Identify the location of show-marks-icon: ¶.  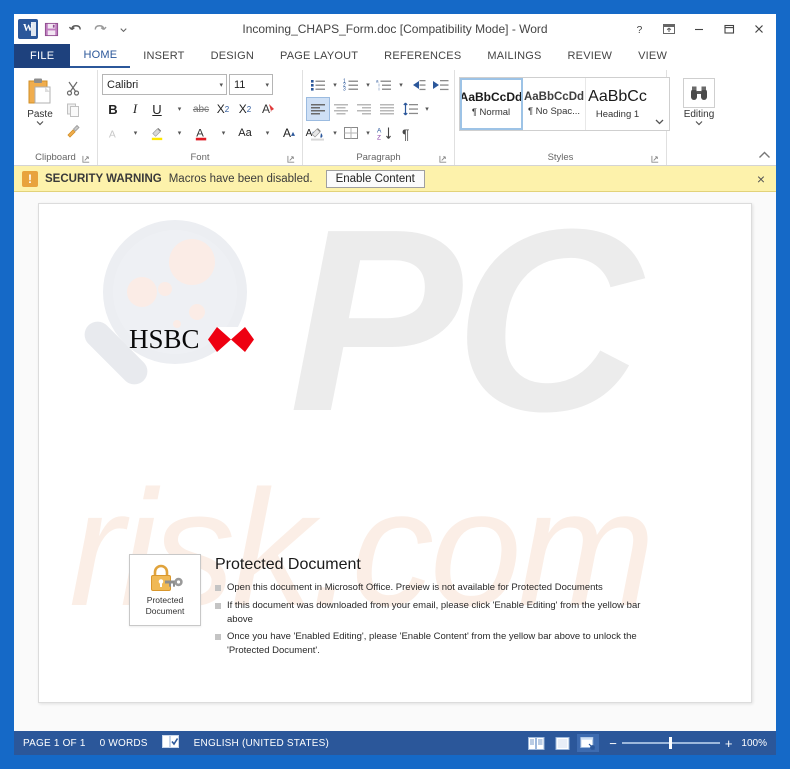
(407, 133).